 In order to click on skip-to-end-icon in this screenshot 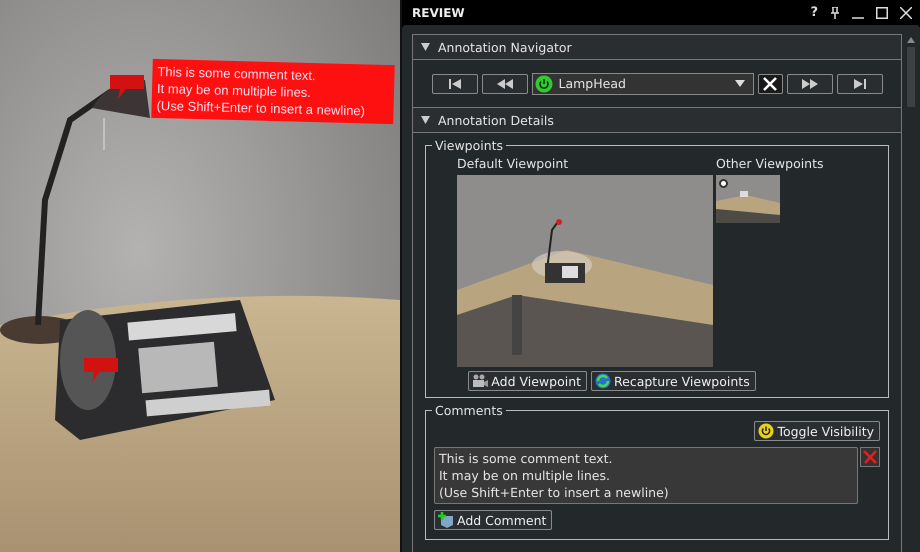, I will do `click(859, 83)`.